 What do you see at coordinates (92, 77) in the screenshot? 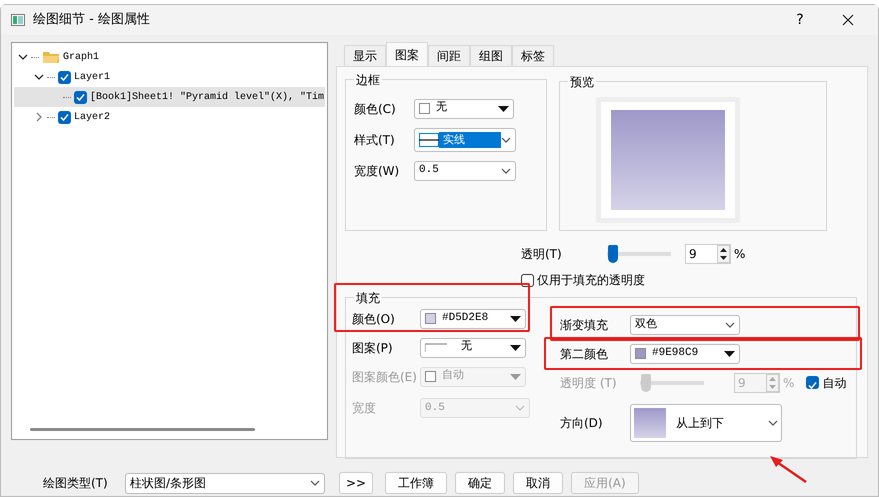
I see `tree-item-label: Layer1` at bounding box center [92, 77].